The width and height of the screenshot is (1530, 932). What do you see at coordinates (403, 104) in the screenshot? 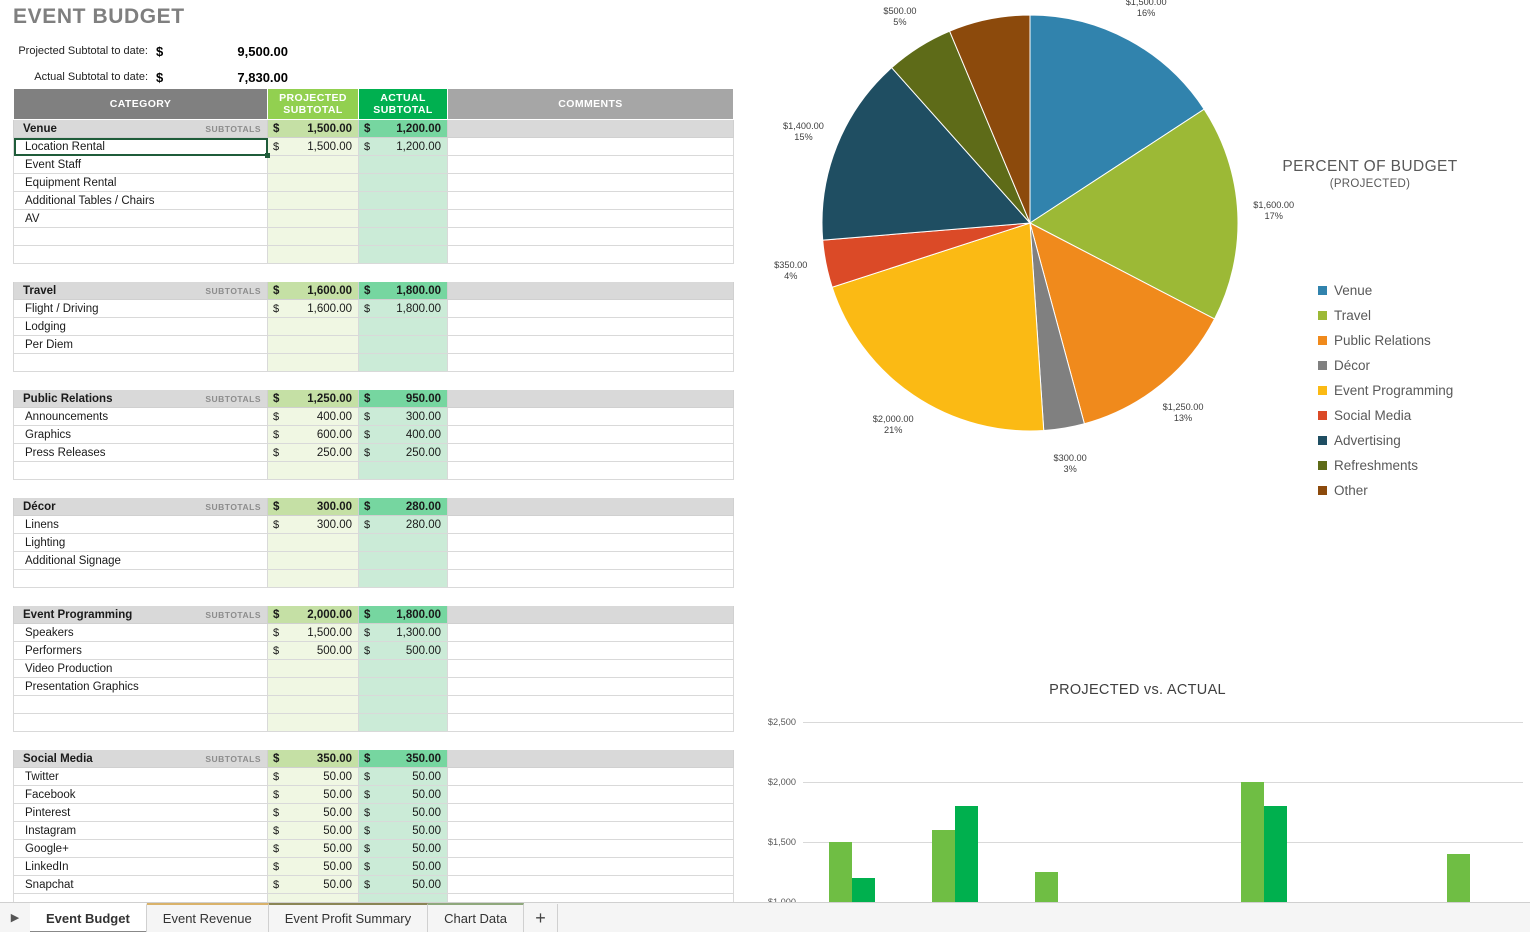
I see `column-header-actual-subtotal: ACTUAL SUBTOTAL` at bounding box center [403, 104].